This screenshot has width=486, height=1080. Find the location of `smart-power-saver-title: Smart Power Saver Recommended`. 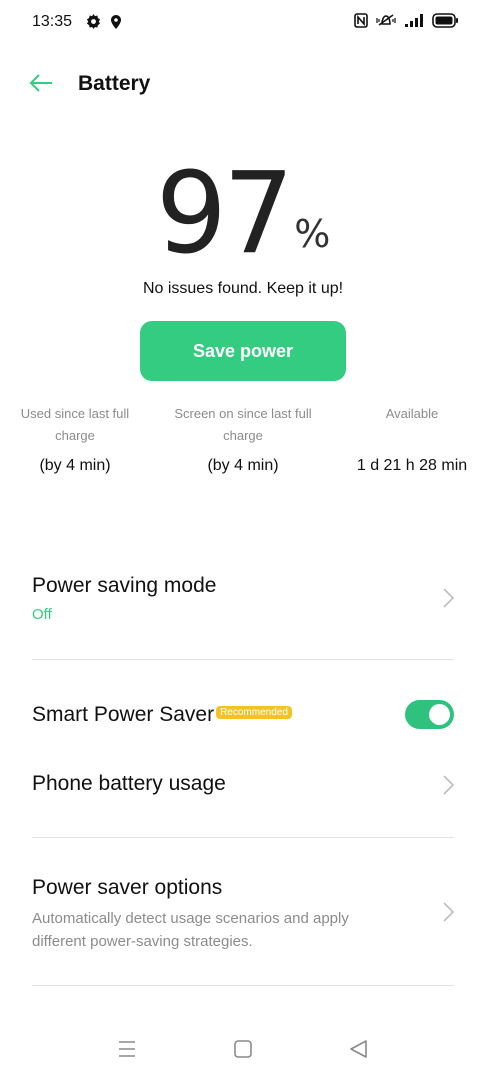

smart-power-saver-title: Smart Power Saver Recommended is located at coordinates (162, 715).